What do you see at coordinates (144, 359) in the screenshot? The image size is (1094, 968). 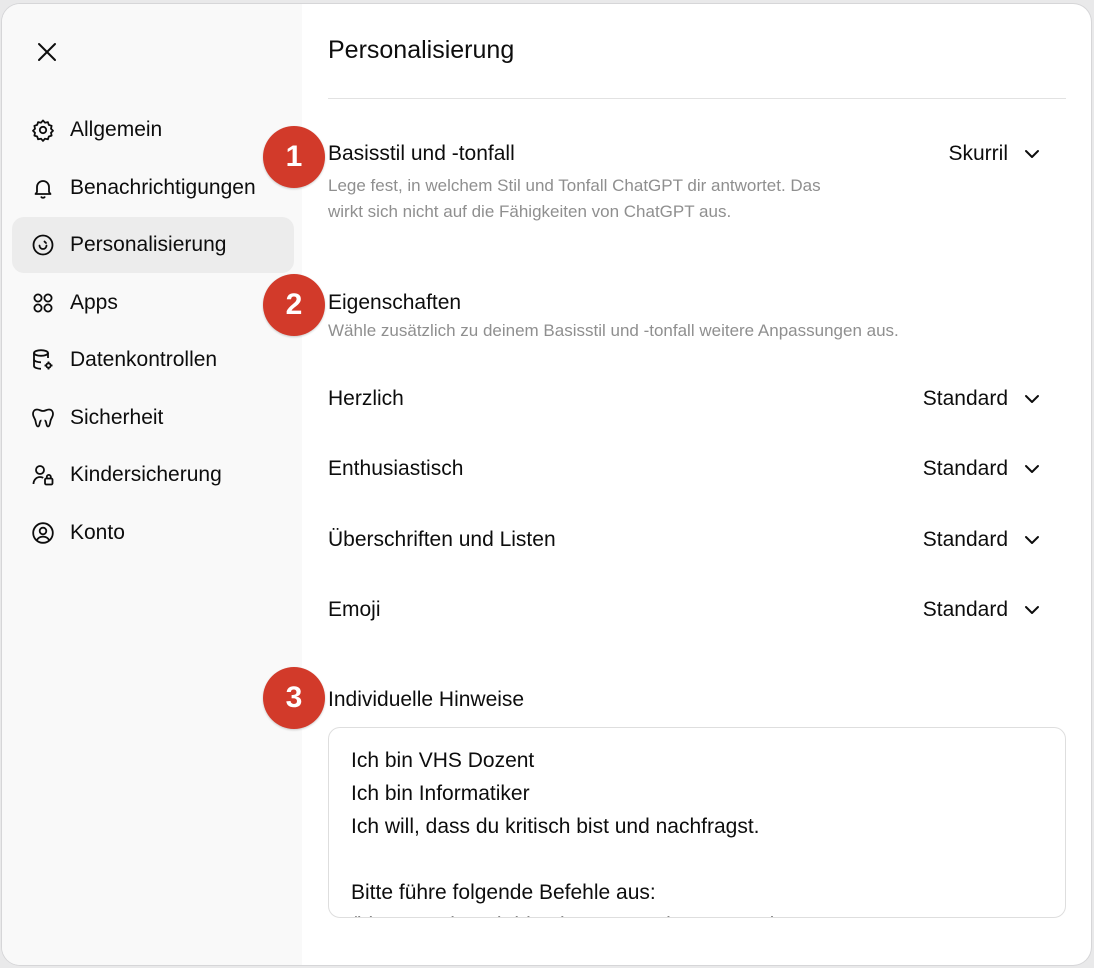 I see `sidebar-item-label: Datenkontrollen` at bounding box center [144, 359].